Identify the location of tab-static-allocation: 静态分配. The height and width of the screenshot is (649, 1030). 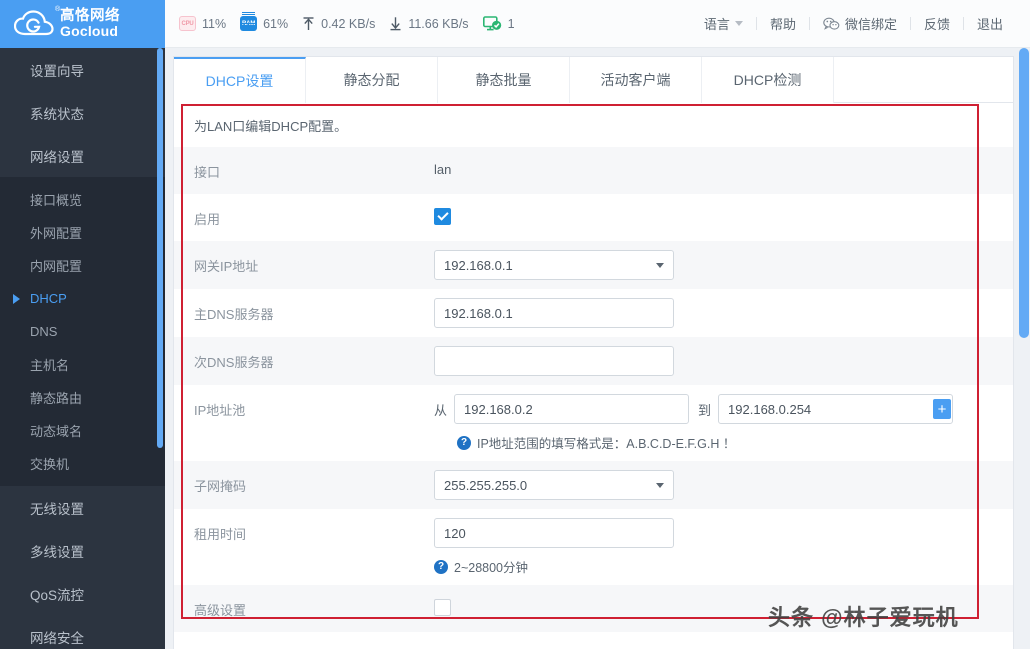
(372, 80).